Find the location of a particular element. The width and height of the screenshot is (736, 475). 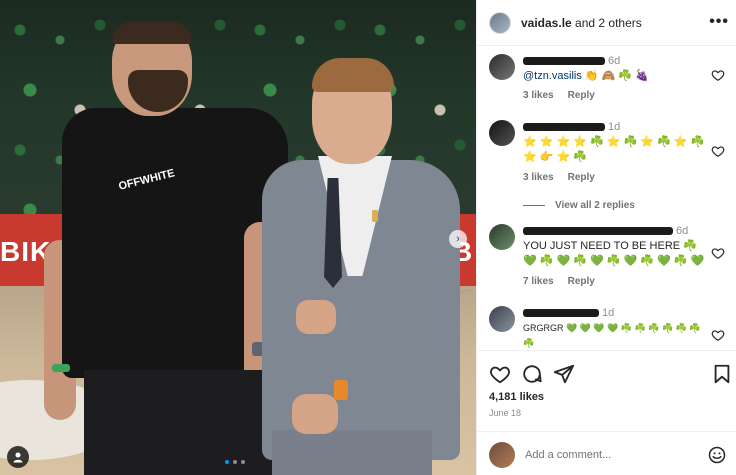

more-icon: ••• is located at coordinates (719, 21).